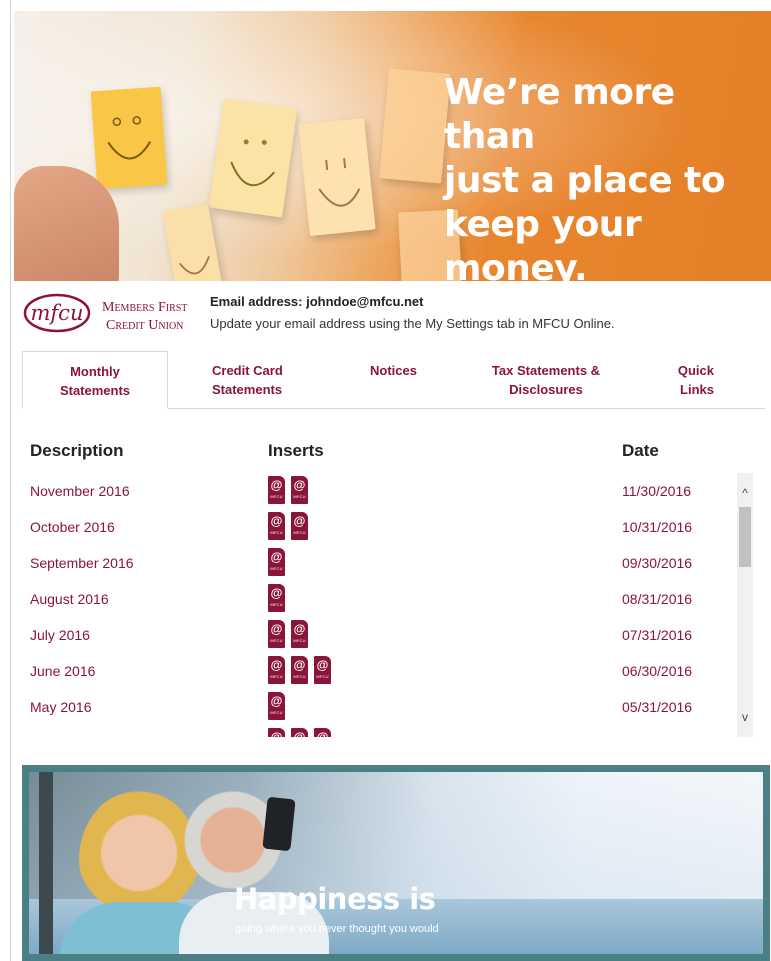  What do you see at coordinates (247, 370) in the screenshot?
I see `tab-label: Credit Card` at bounding box center [247, 370].